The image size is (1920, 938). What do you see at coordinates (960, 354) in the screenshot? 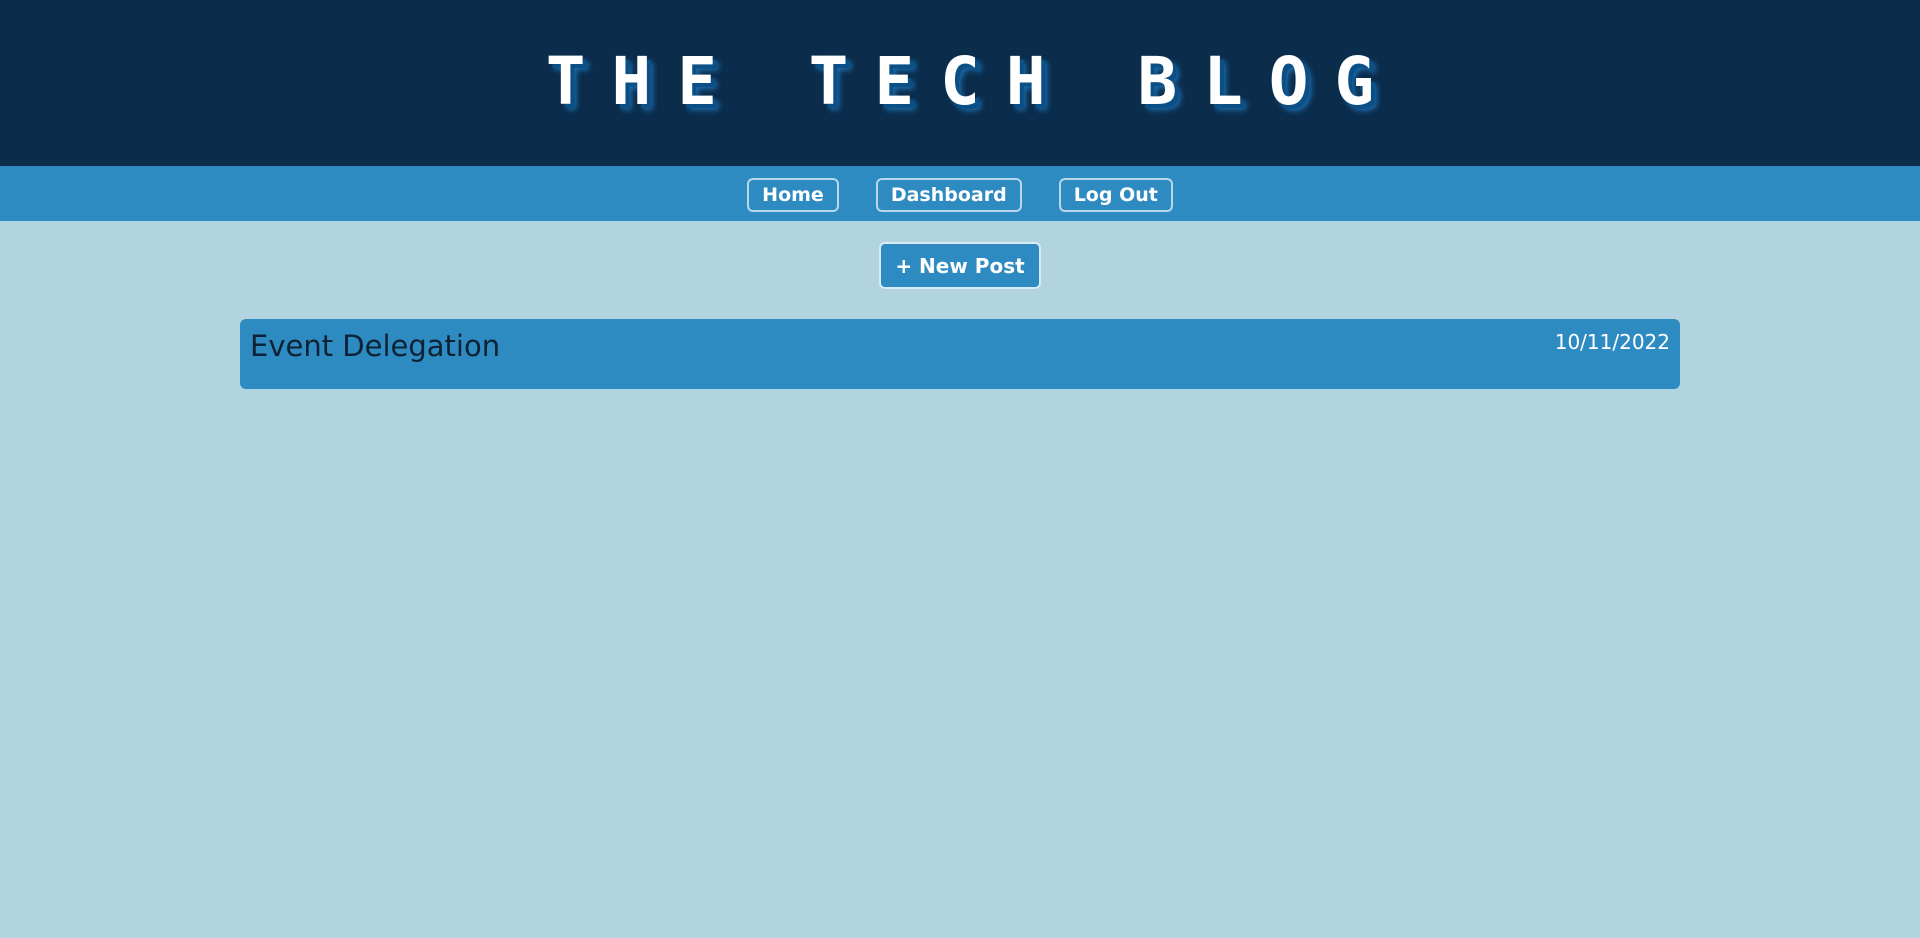
I see `post-card: Event Delegation 10/11/2022` at bounding box center [960, 354].